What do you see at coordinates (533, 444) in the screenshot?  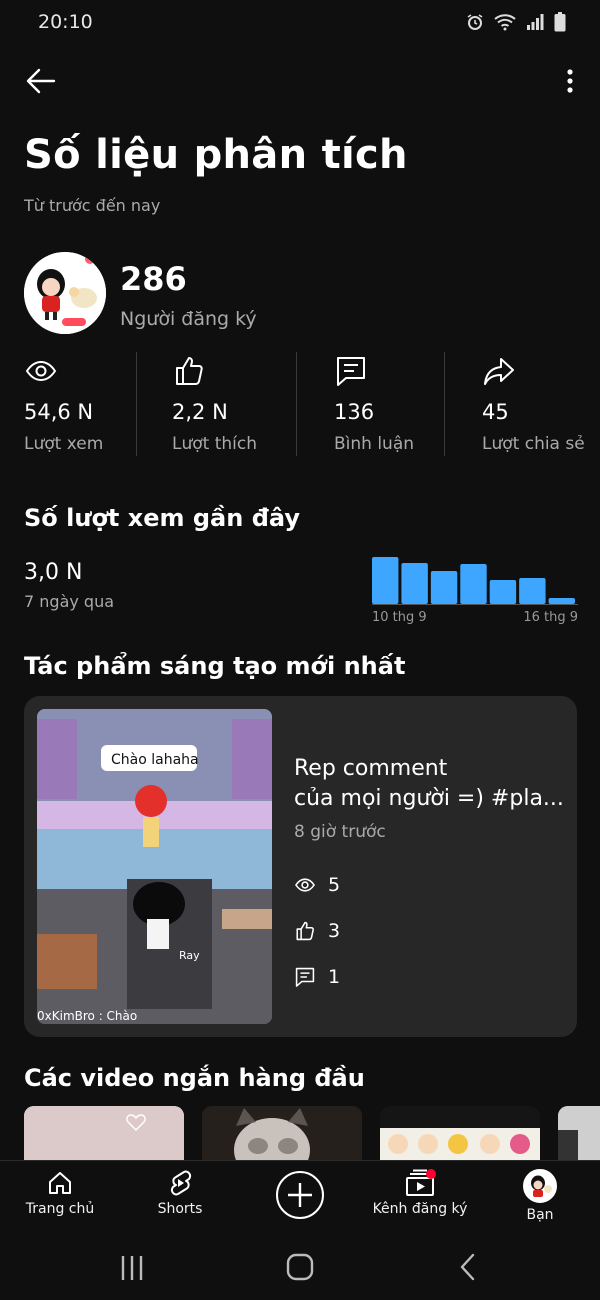 I see `stat-shares-label: Lượt chia sẻ` at bounding box center [533, 444].